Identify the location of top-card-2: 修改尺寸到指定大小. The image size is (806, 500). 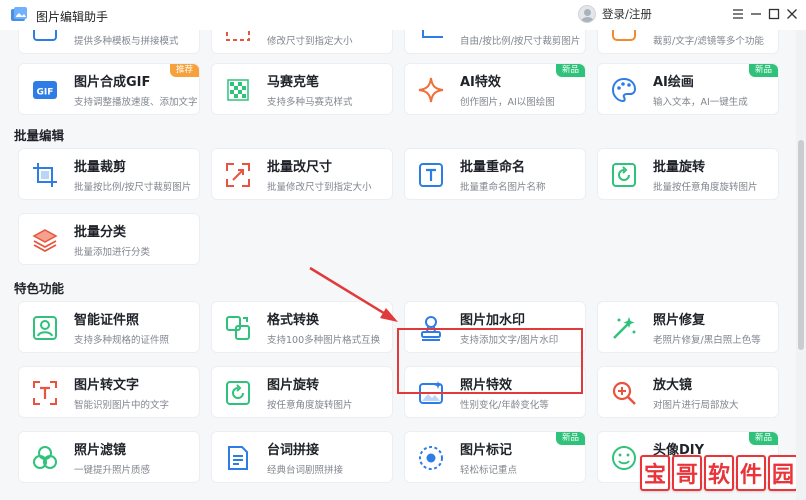
(302, 42).